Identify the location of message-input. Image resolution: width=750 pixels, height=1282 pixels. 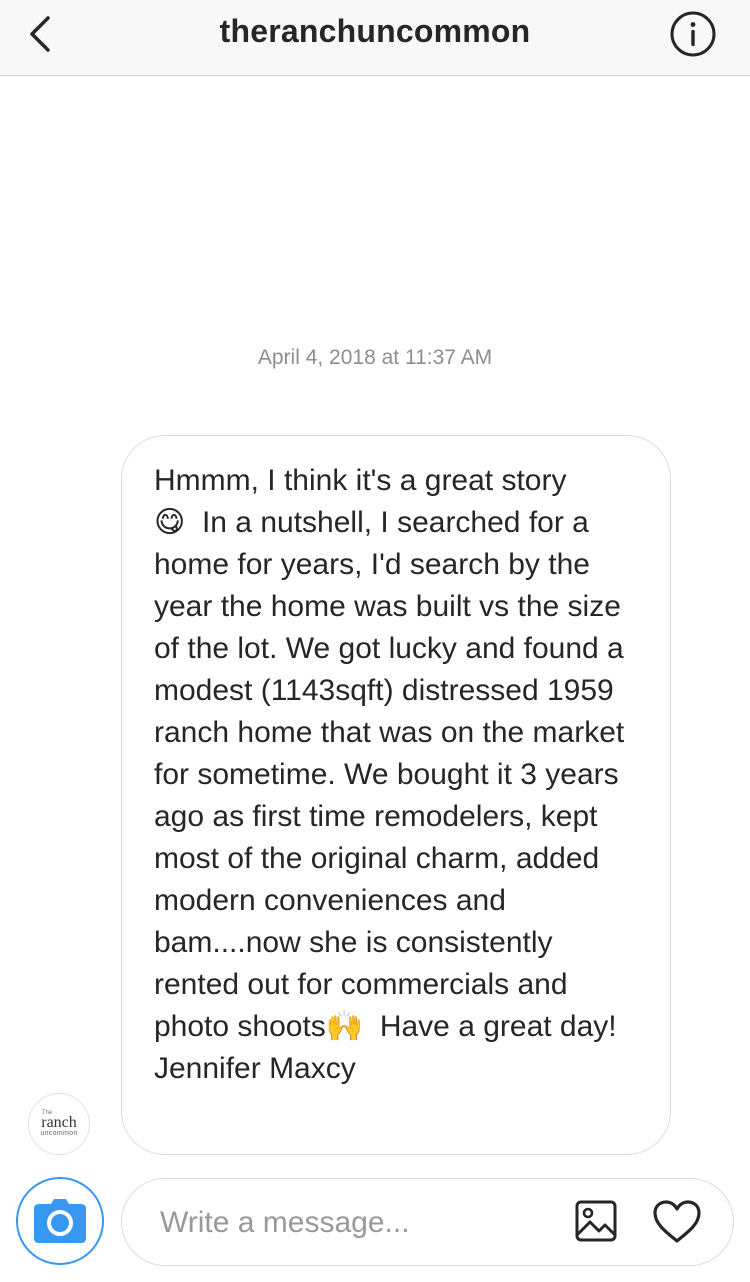
(355, 1223).